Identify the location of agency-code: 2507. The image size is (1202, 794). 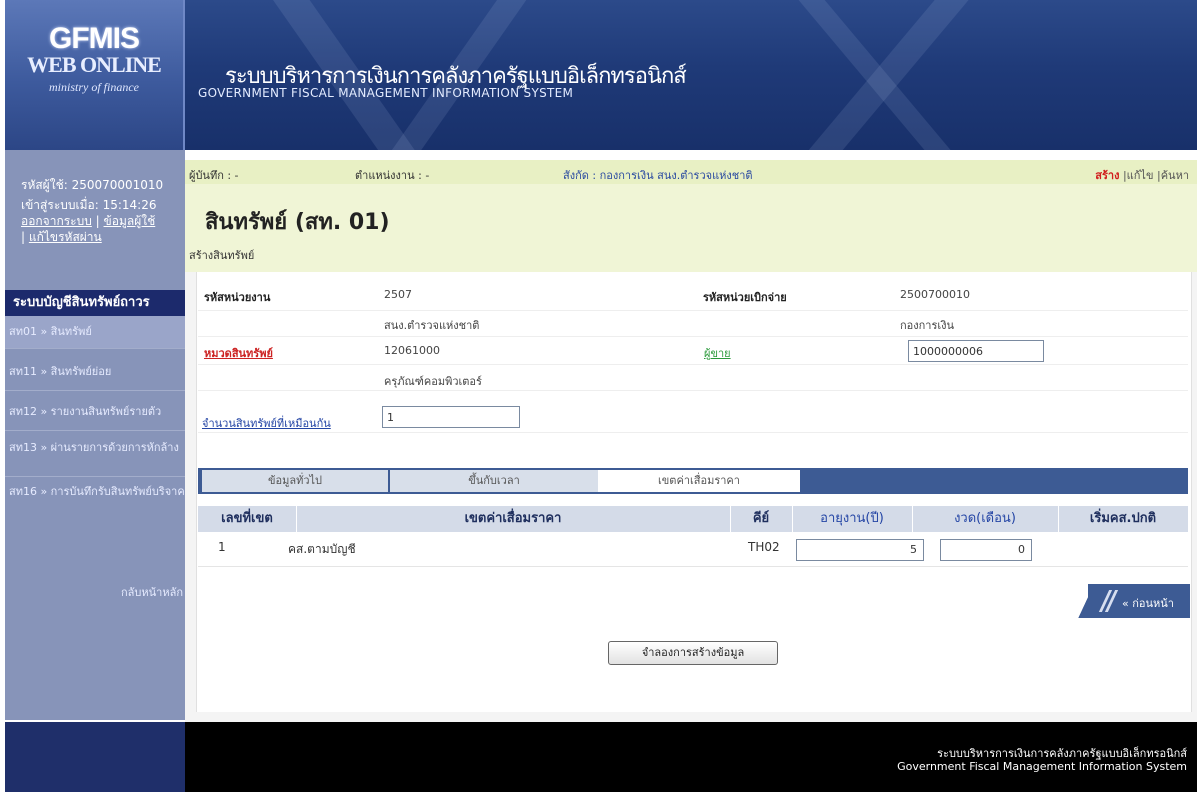
(398, 294).